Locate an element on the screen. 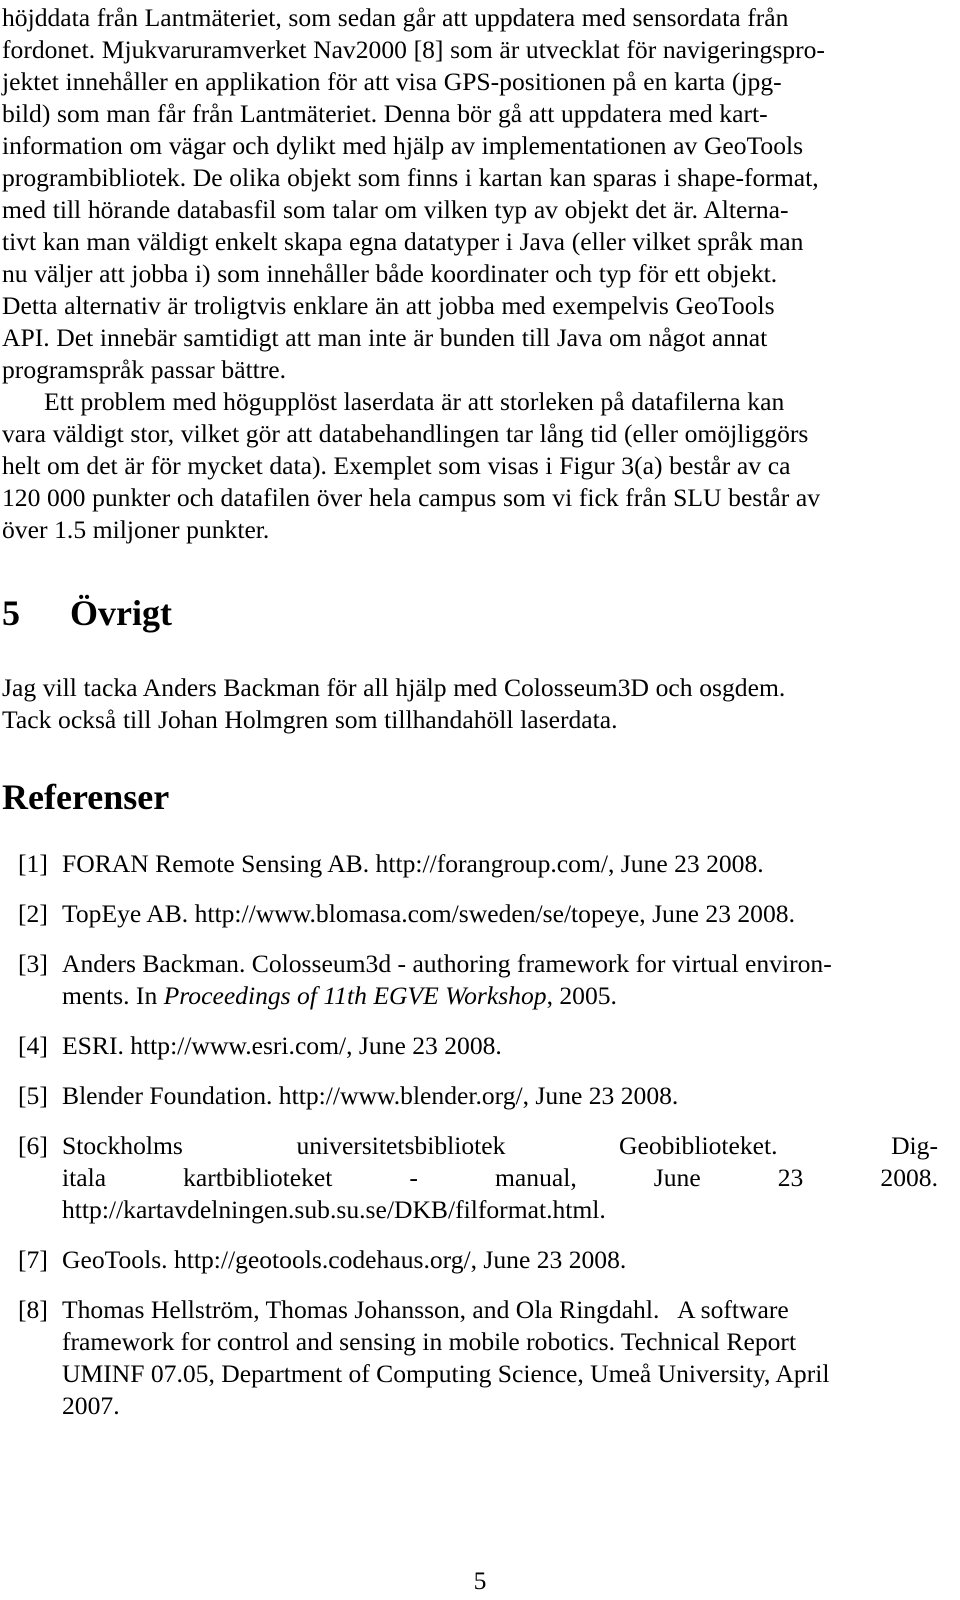 The width and height of the screenshot is (960, 1600). reference-word: June is located at coordinates (677, 1177).